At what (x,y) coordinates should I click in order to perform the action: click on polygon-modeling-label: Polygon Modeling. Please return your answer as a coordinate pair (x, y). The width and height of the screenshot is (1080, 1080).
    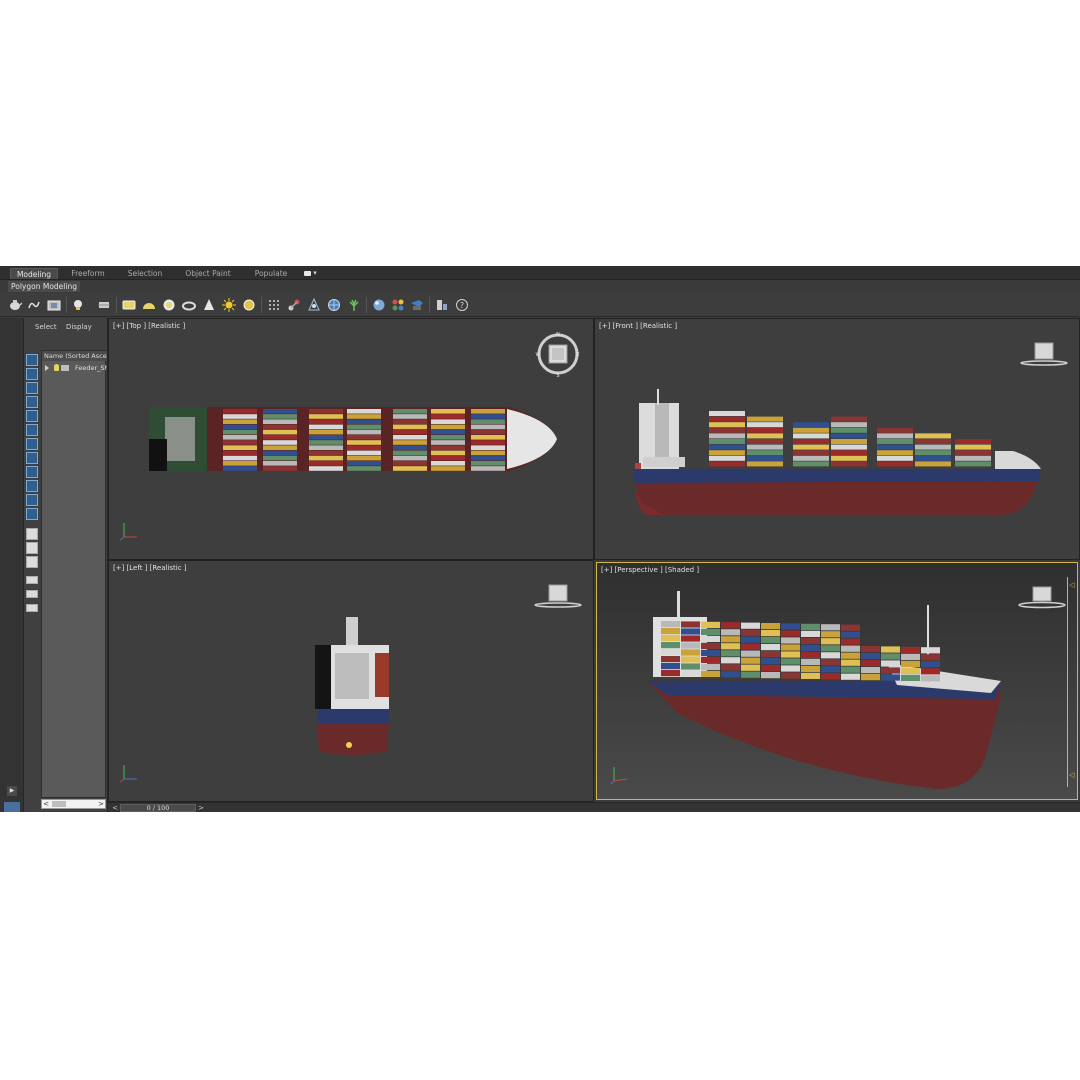
    Looking at the image, I should click on (44, 286).